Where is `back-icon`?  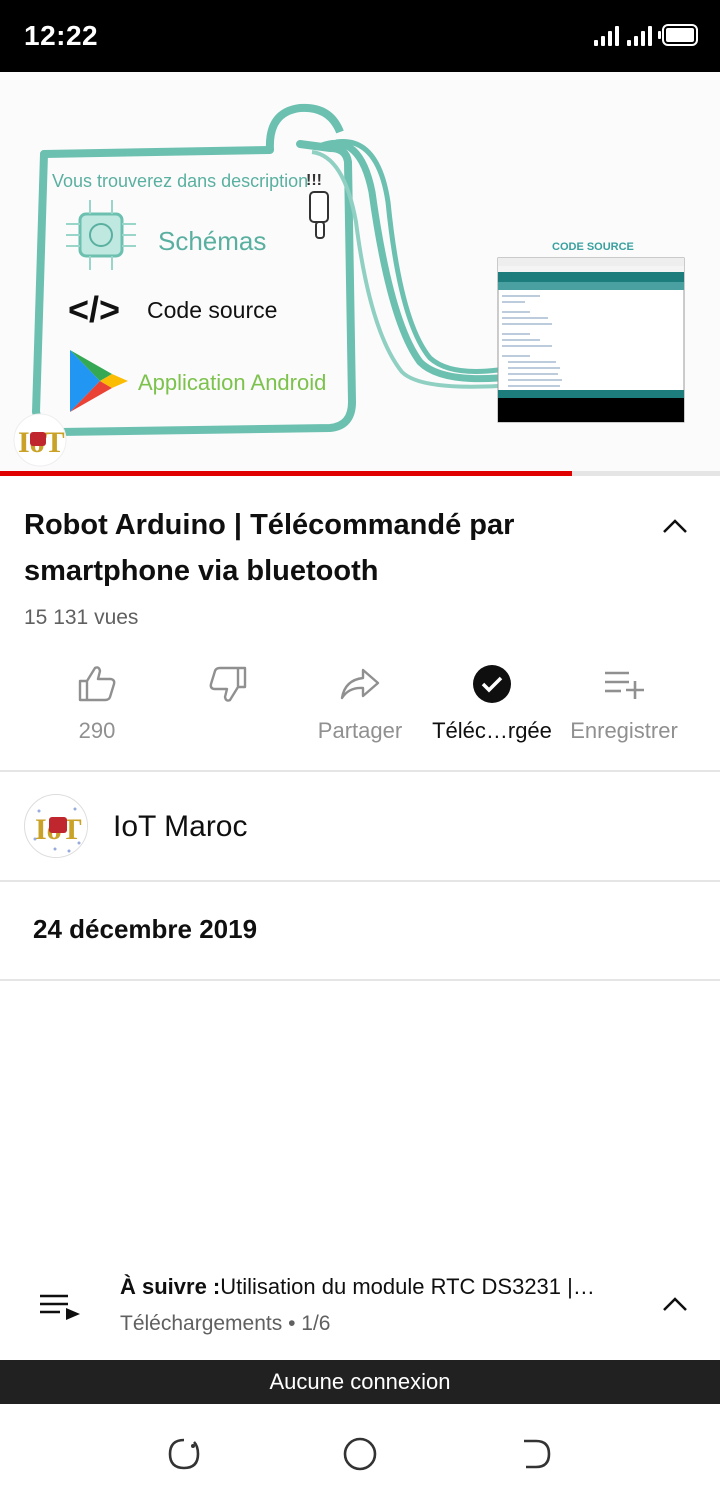 back-icon is located at coordinates (536, 1454).